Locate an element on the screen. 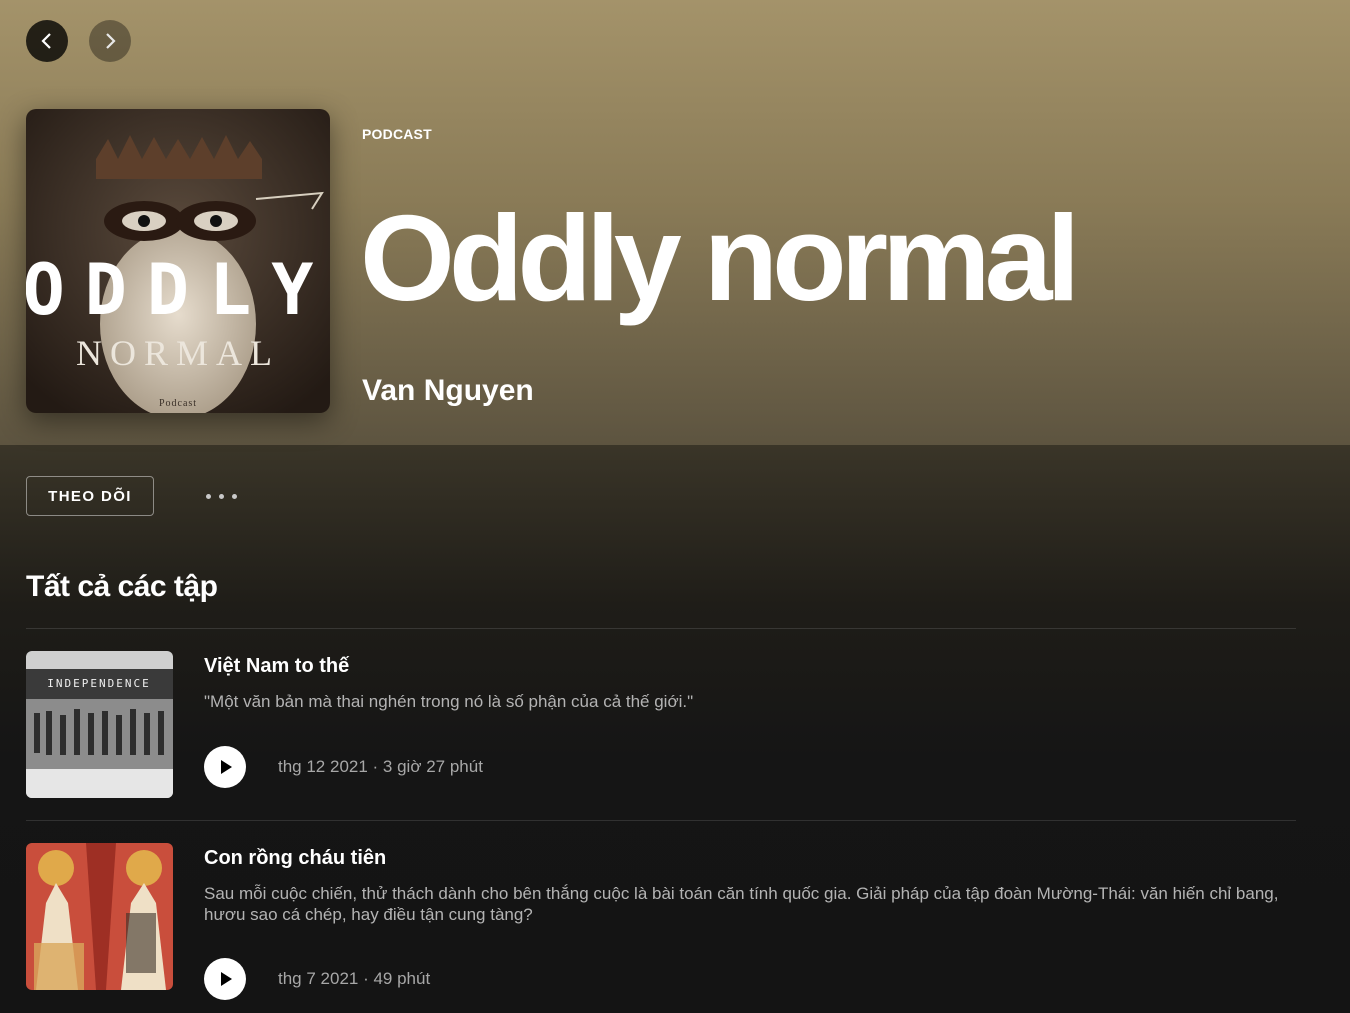 The height and width of the screenshot is (1013, 1350). podcast-cover-art: ODDLY NORMAL Podcast is located at coordinates (178, 261).